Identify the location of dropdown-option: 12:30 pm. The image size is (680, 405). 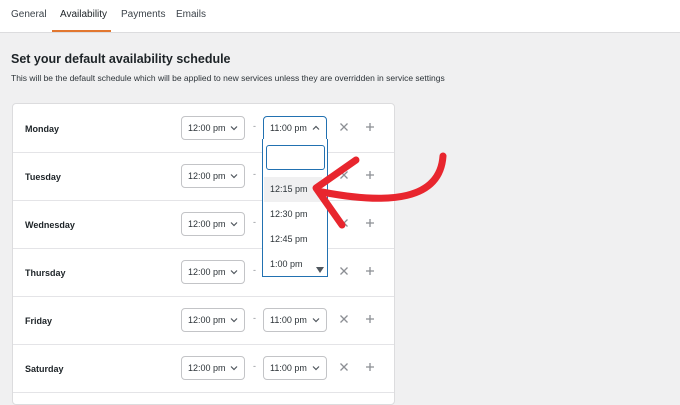
(293, 214).